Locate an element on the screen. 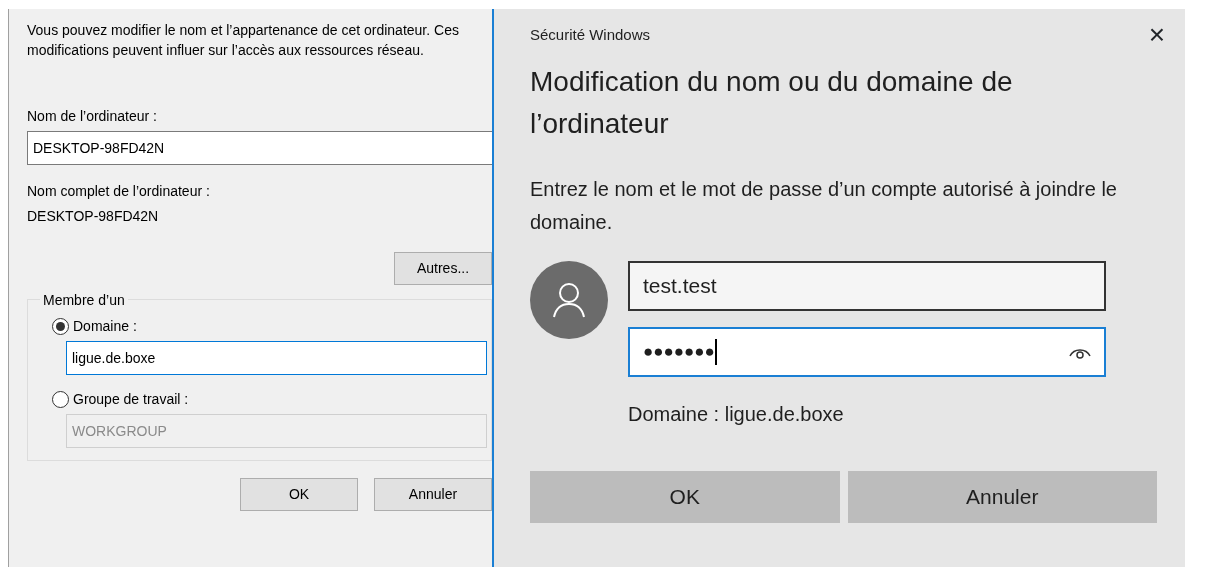  description-text: Vous pouvez modifier le nom et l’appartenance de cet ordinateur. Ces modifications peuvent influer sur l’accès aux ressources réseau. is located at coordinates (243, 40).